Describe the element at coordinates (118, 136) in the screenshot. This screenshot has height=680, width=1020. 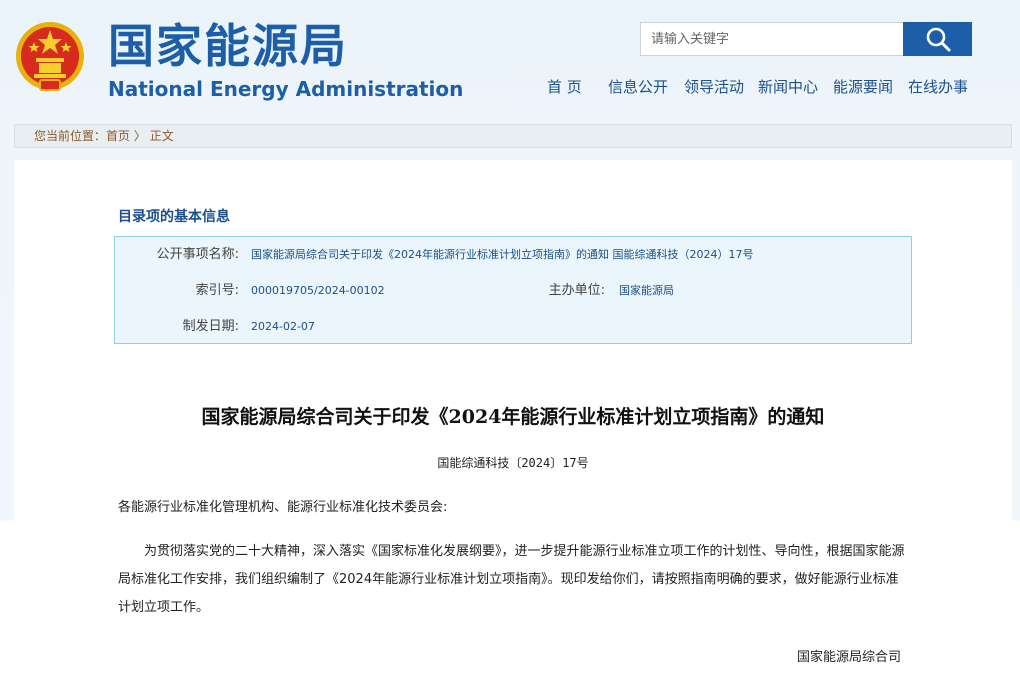
I see `breadcrumb-home-link: 首页` at that location.